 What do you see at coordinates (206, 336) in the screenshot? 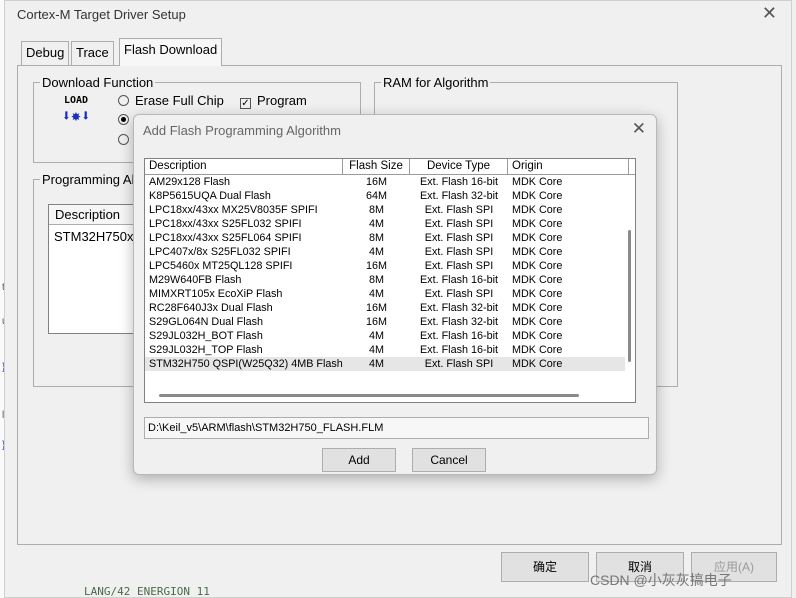
I see `cell-description: S29JL032H_BOT Flash` at bounding box center [206, 336].